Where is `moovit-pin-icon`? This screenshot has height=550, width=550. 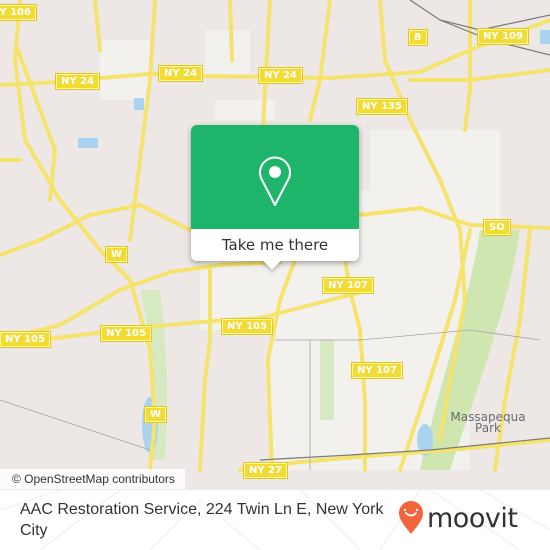 moovit-pin-icon is located at coordinates (411, 517).